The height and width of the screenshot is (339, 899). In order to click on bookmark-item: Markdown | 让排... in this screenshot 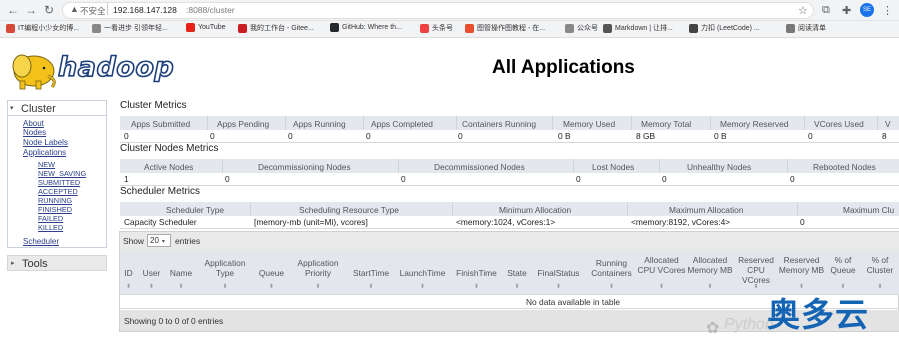, I will do `click(638, 28)`.